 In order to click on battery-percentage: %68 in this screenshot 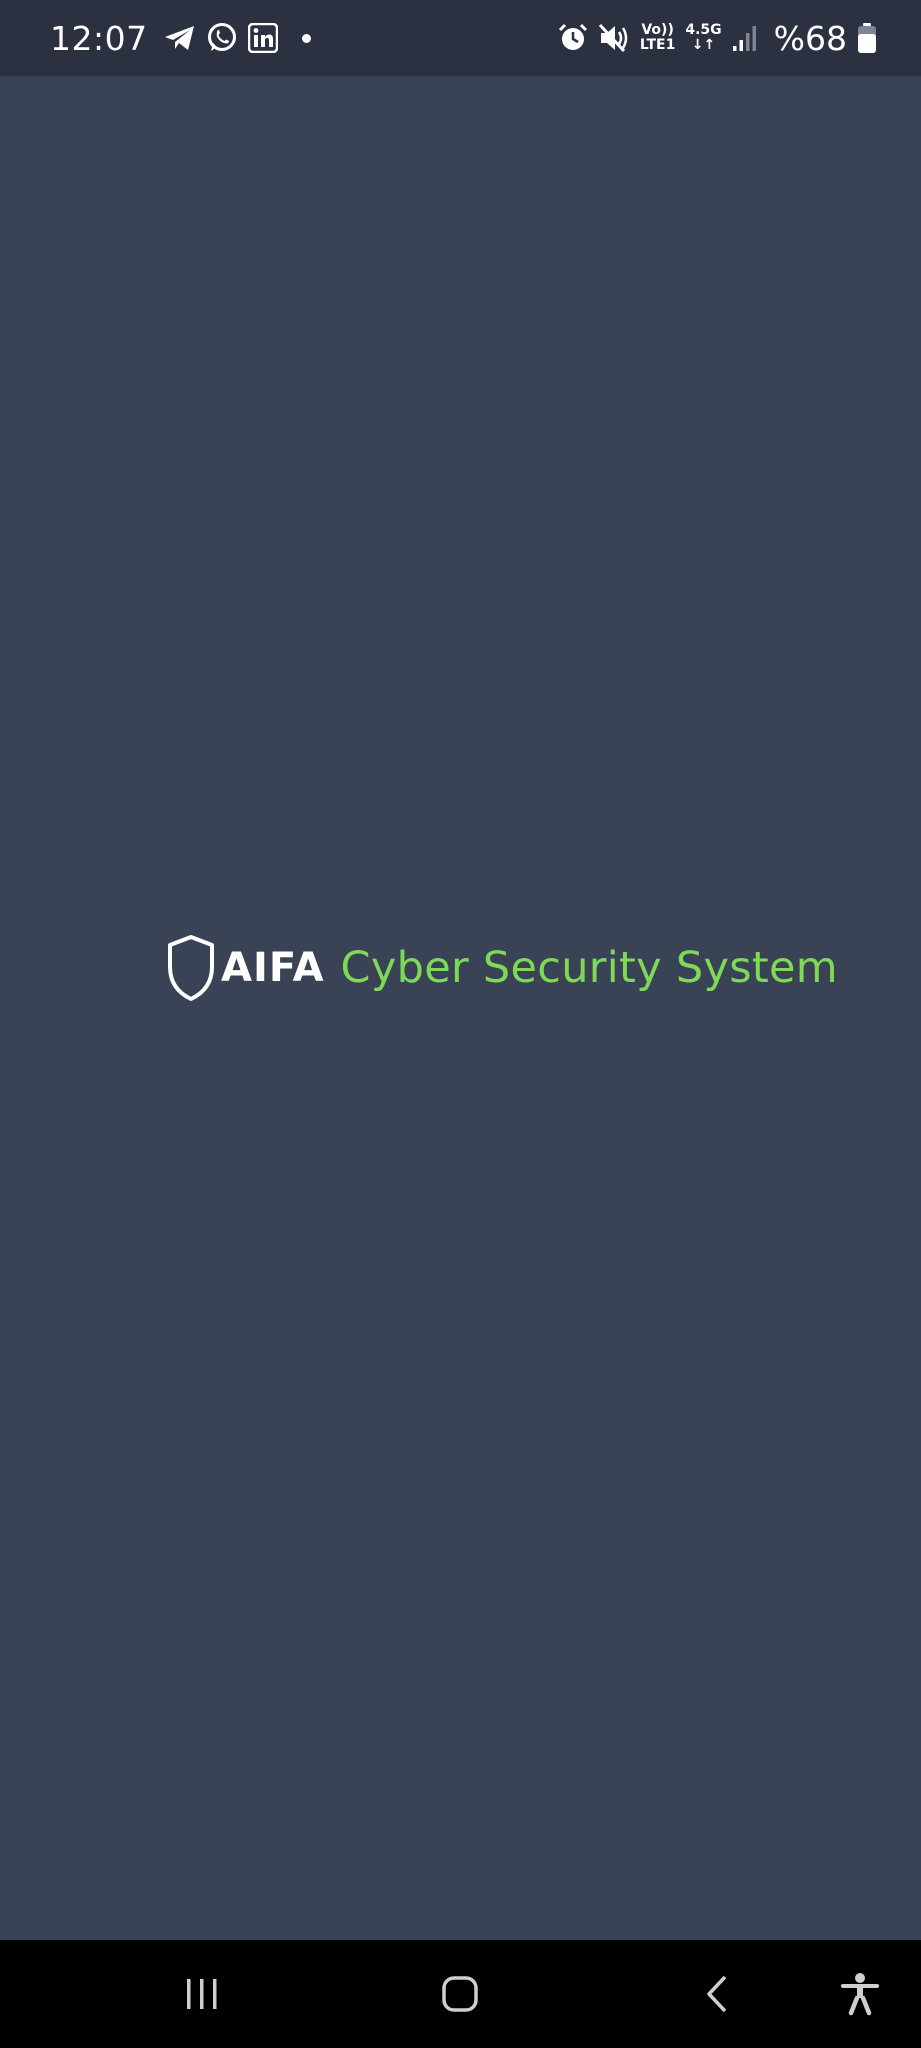, I will do `click(810, 38)`.